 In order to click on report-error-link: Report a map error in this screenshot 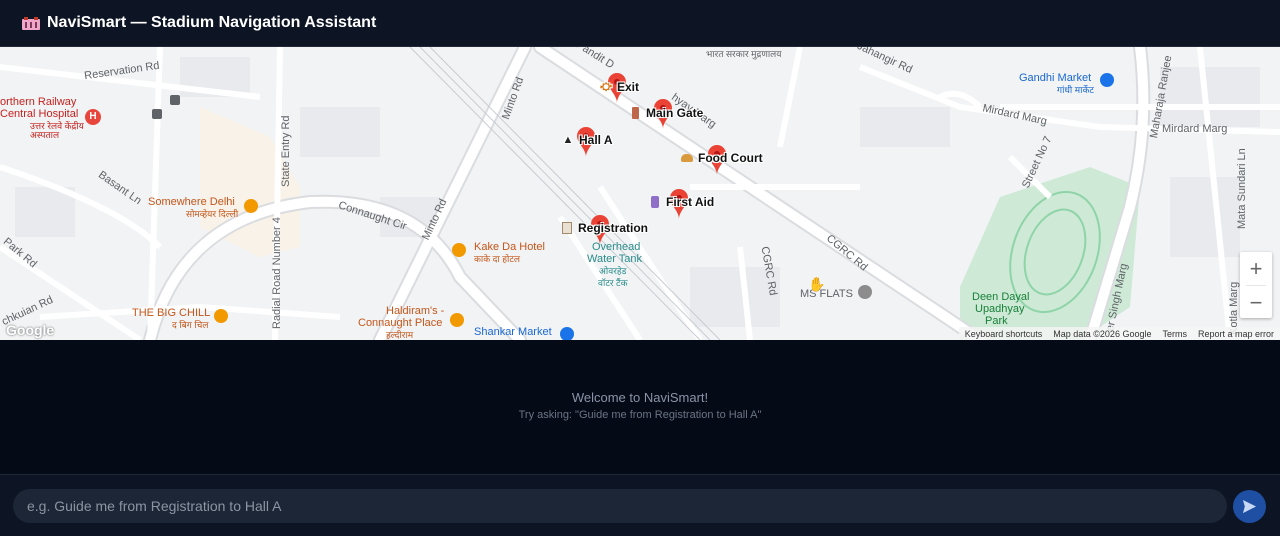, I will do `click(1236, 334)`.